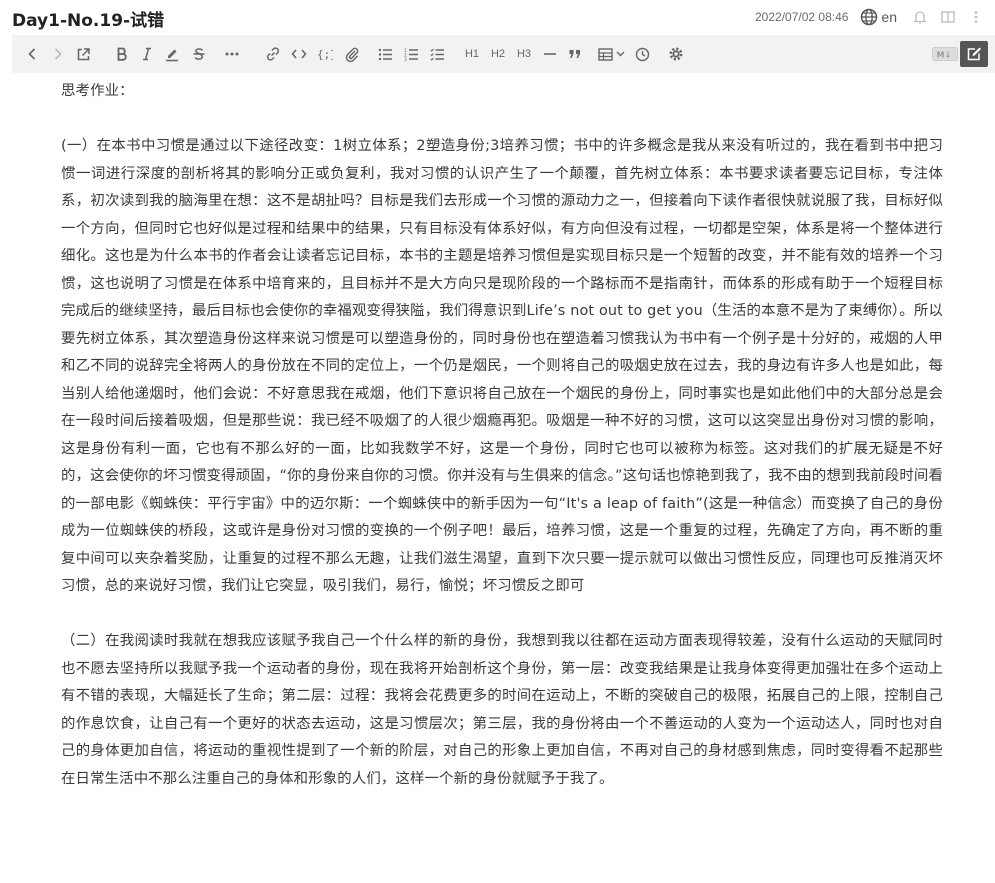 This screenshot has height=883, width=995. Describe the element at coordinates (172, 54) in the screenshot. I see `highlight-icon` at that location.